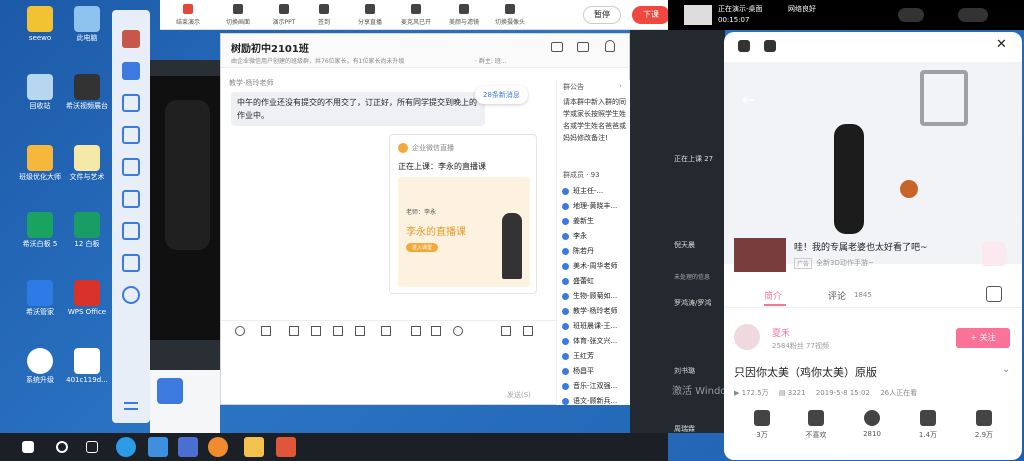  I want to click on menu-icon, so click(131, 406).